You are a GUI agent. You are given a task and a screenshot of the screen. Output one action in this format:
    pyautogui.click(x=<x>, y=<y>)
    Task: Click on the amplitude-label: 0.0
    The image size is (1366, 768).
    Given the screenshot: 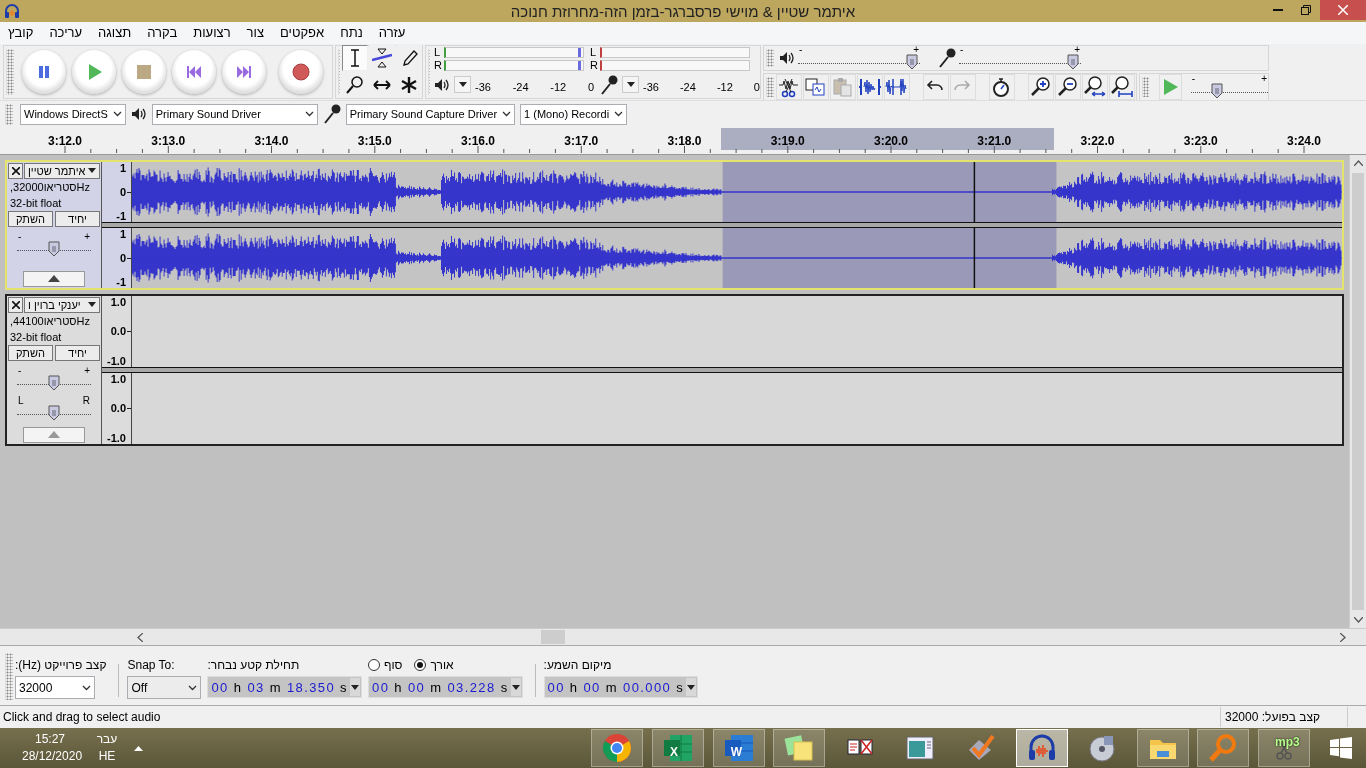 What is the action you would take?
    pyautogui.click(x=120, y=408)
    